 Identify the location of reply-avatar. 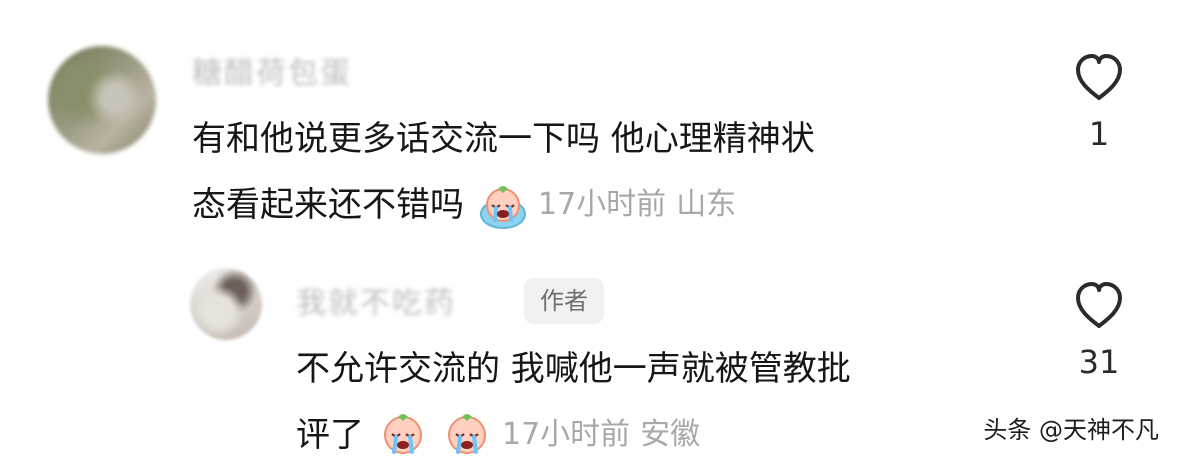
(226, 304).